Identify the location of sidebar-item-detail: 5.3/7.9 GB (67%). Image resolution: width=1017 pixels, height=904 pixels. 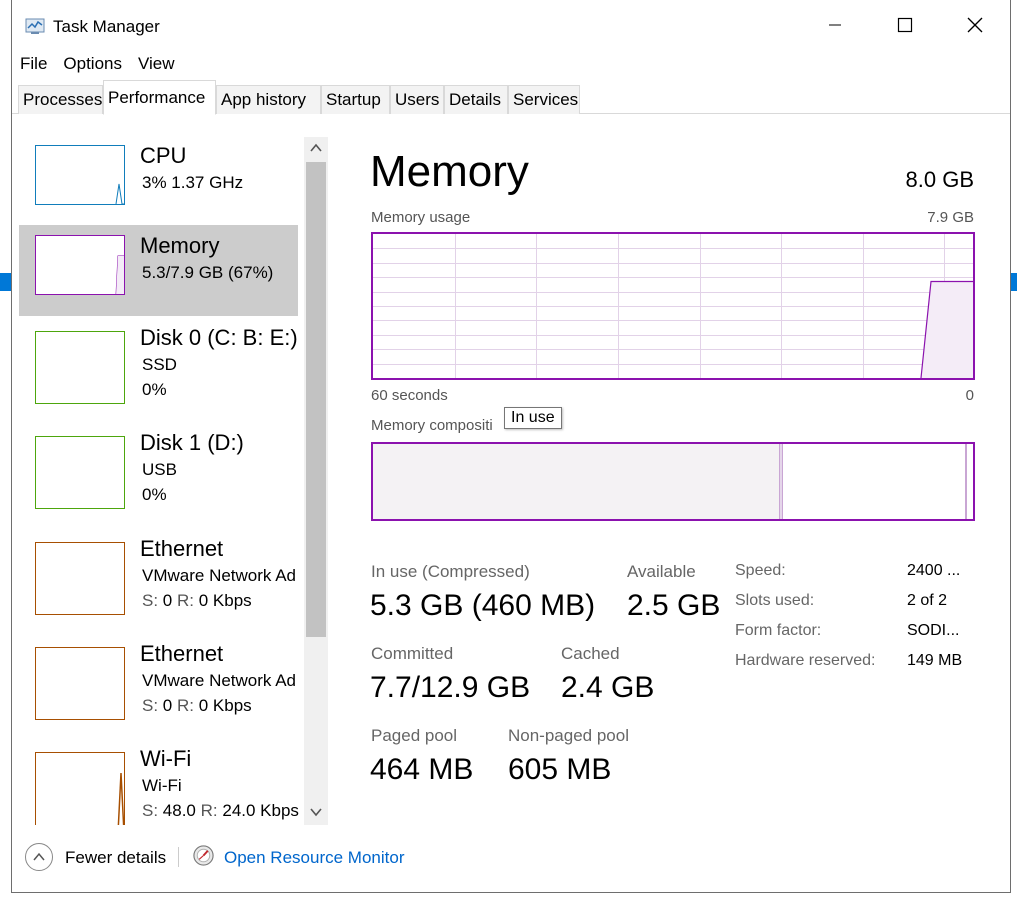
(208, 272).